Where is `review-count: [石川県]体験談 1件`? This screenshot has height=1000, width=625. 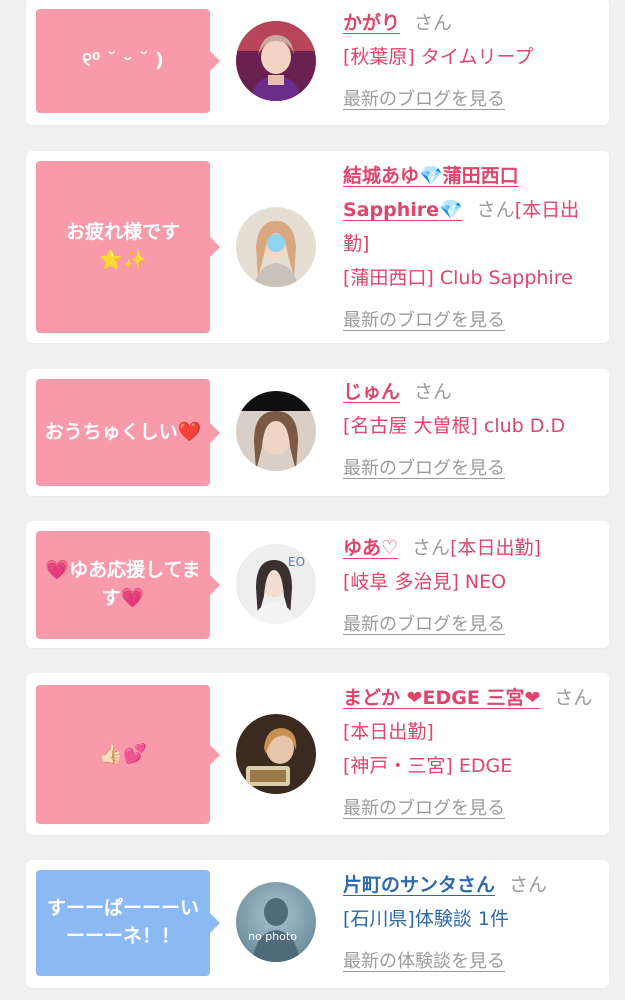 review-count: [石川県]体験談 1件 is located at coordinates (473, 919).